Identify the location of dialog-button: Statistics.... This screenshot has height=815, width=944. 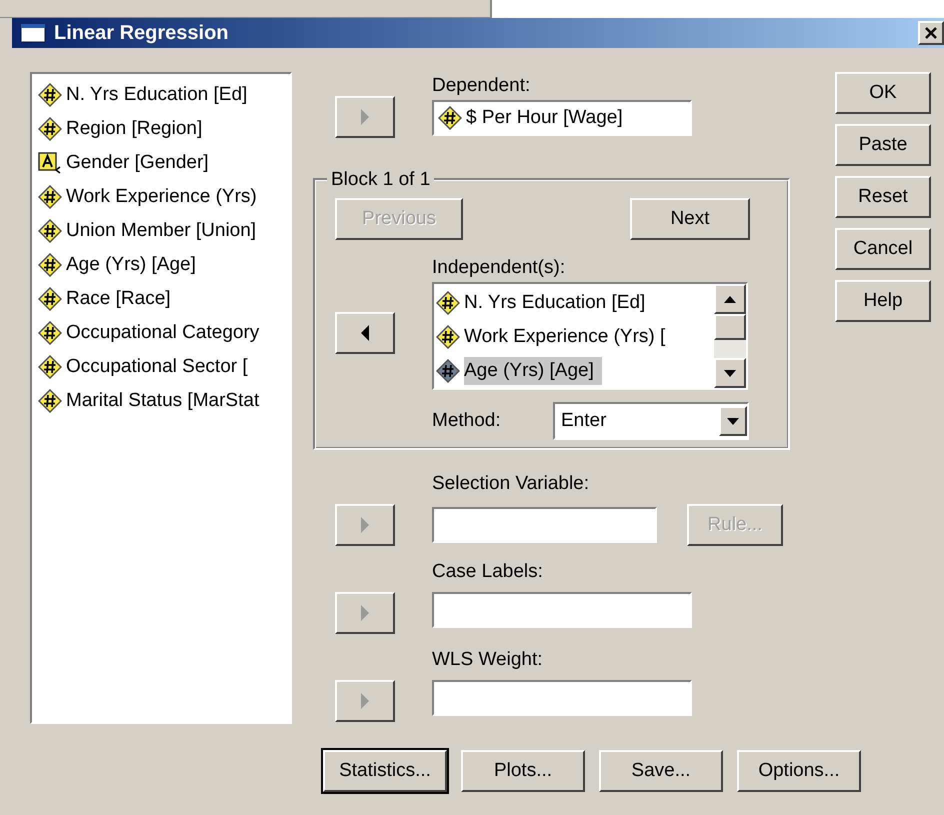
(385, 771).